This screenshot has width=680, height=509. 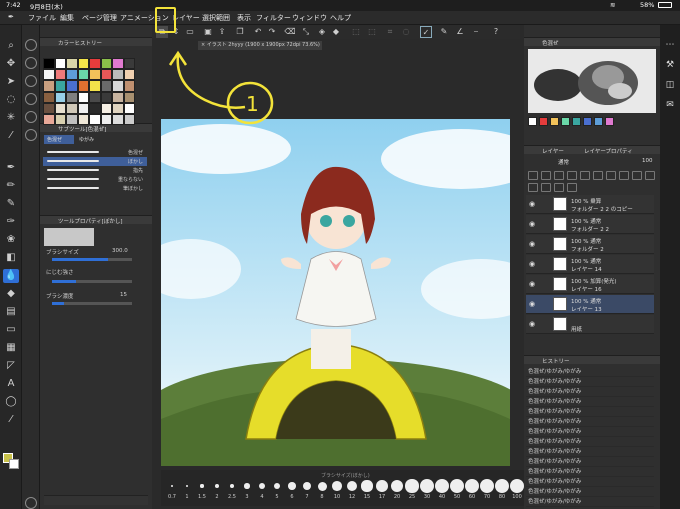 What do you see at coordinates (11, 136) in the screenshot?
I see `eyedropper-icon: ⁄` at bounding box center [11, 136].